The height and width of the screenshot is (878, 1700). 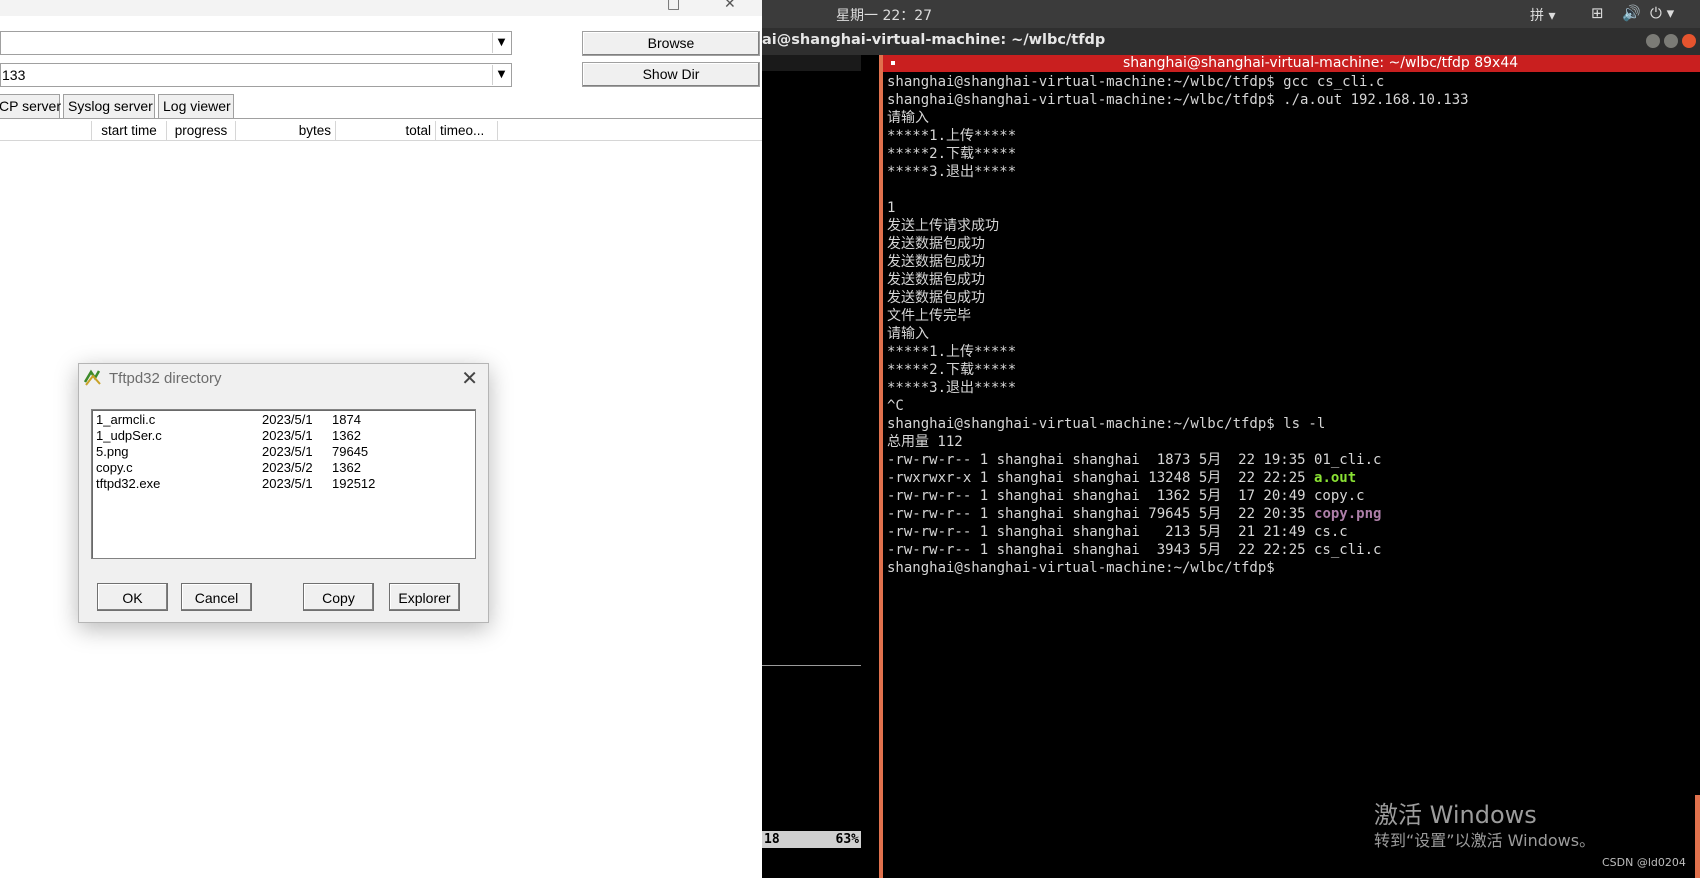 What do you see at coordinates (1287, 226) in the screenshot?
I see `terminal-line: 发送上传请求成功` at bounding box center [1287, 226].